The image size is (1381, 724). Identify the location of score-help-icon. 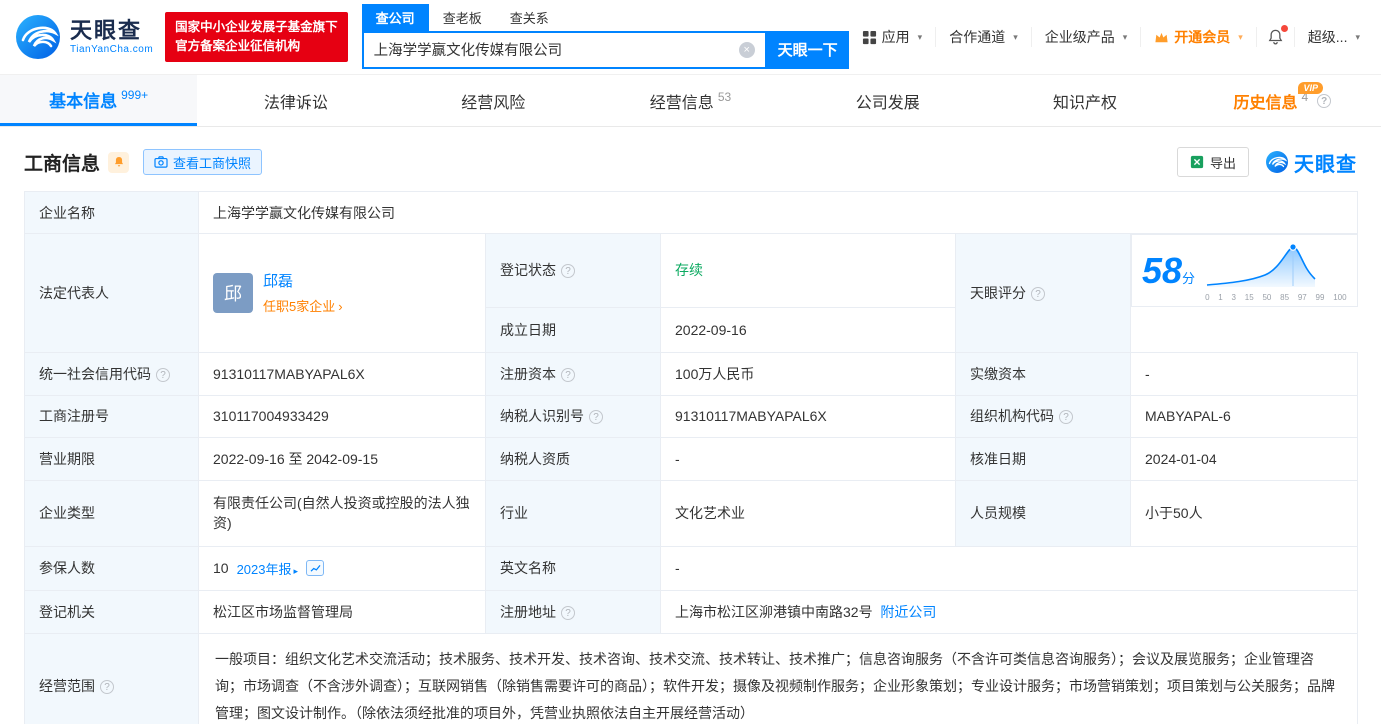
(1038, 293).